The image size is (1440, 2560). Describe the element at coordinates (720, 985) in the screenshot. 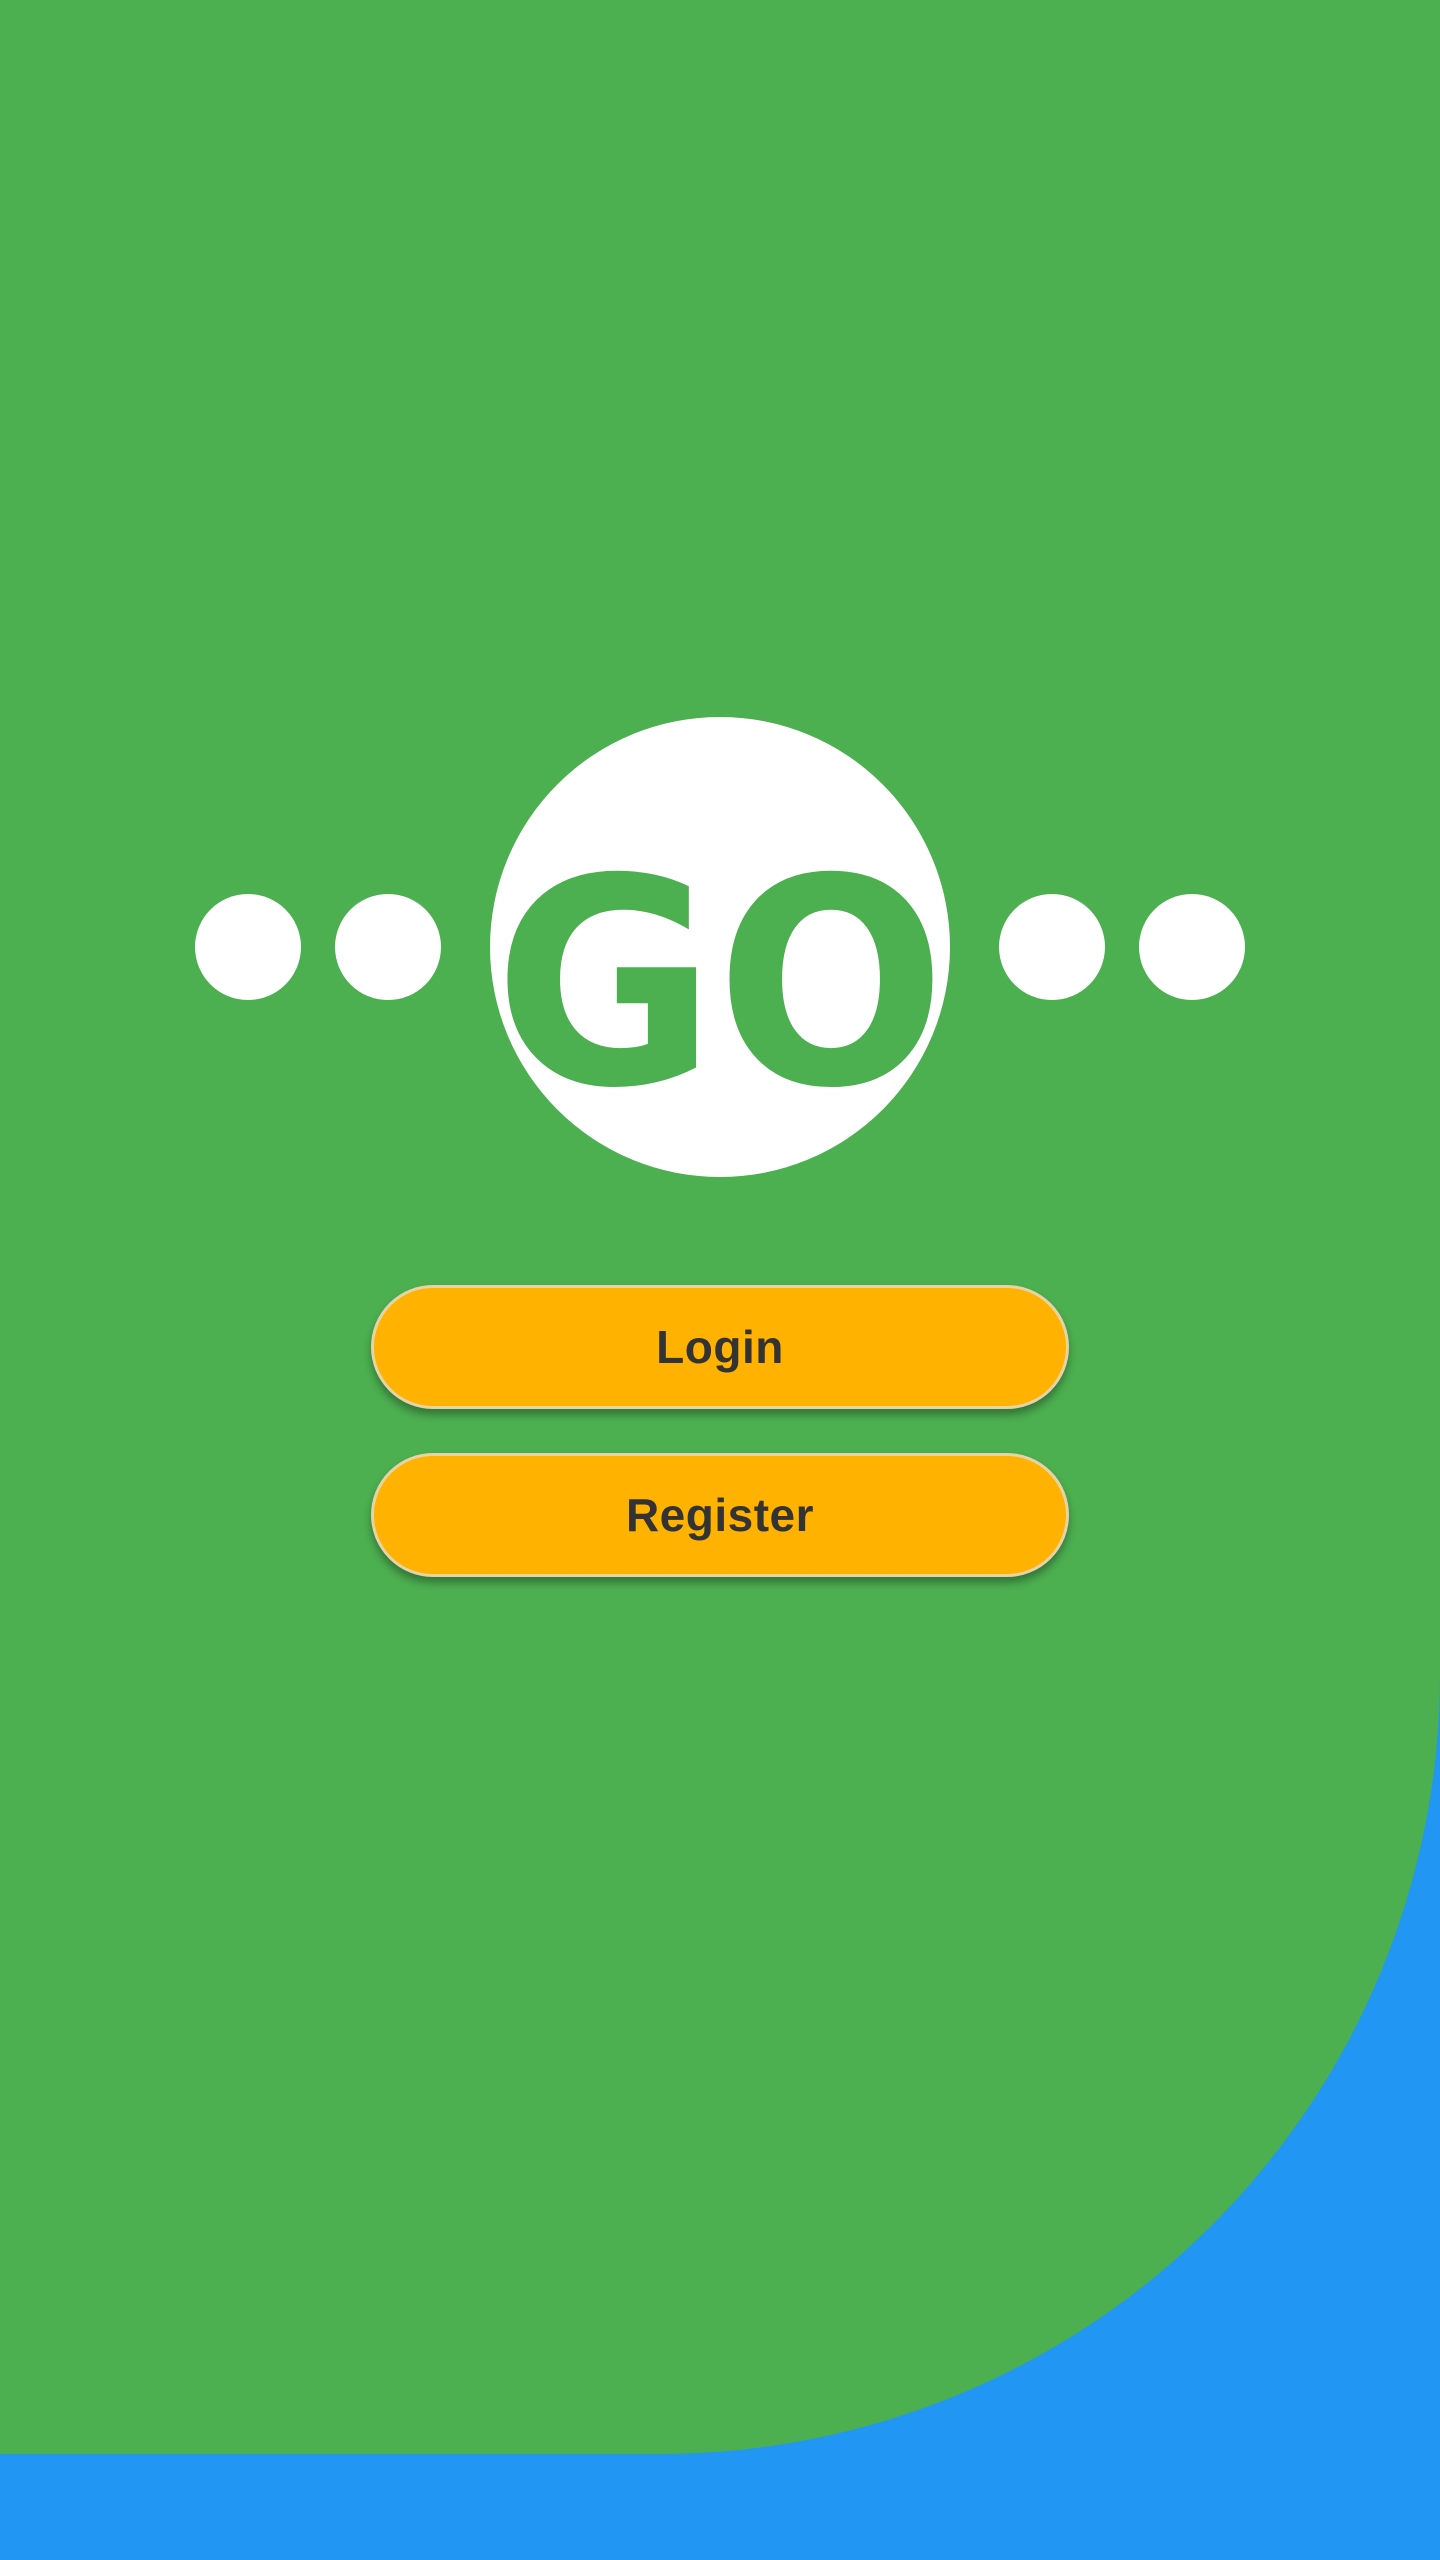

I see `logo-text: GO` at that location.